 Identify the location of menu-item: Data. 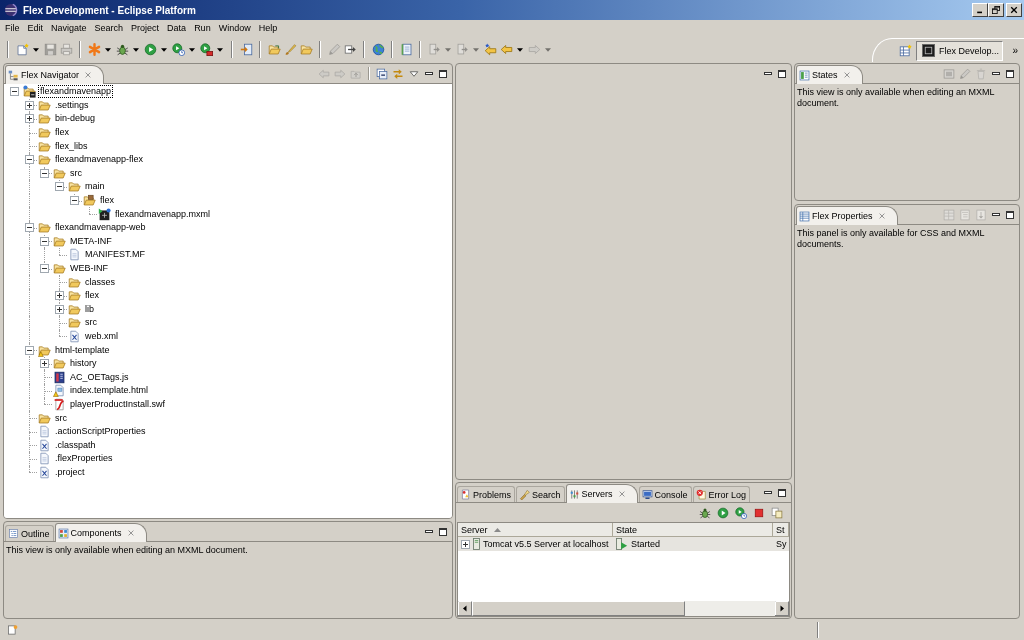
(177, 28).